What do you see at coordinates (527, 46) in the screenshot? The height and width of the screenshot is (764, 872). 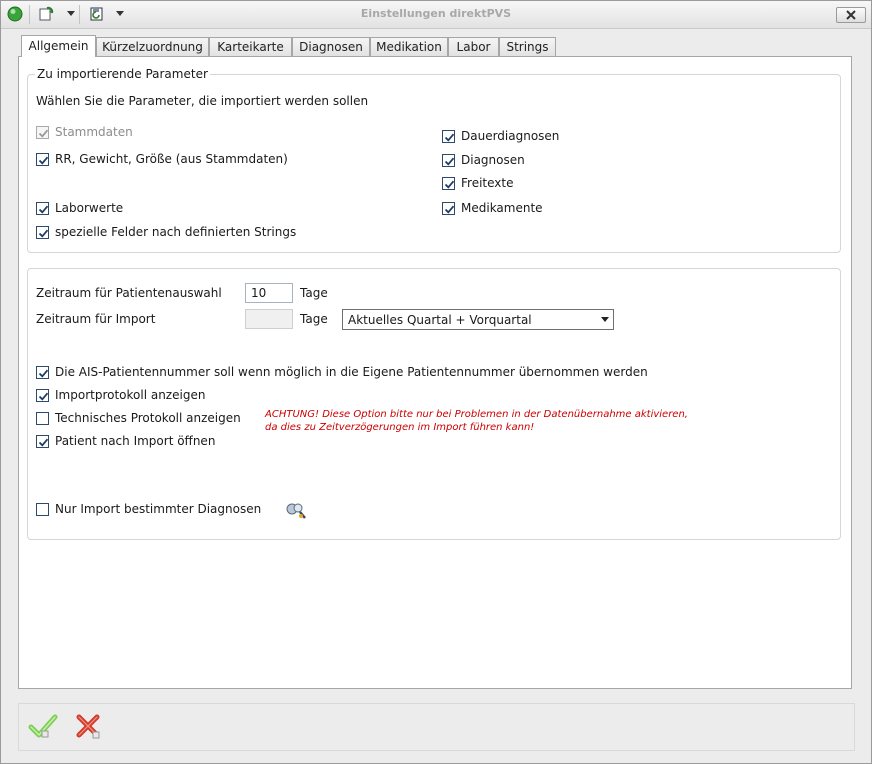 I see `tab-strings: Strings` at bounding box center [527, 46].